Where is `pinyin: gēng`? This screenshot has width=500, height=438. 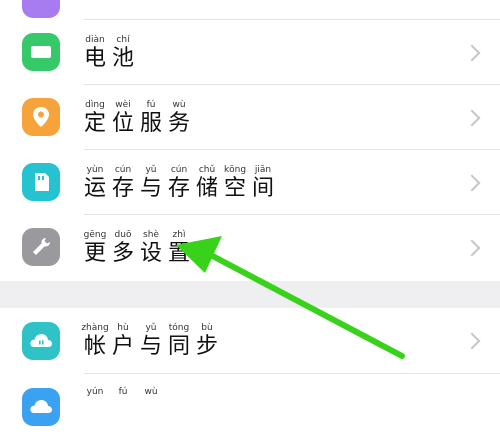
pinyin: gēng is located at coordinates (95, 235).